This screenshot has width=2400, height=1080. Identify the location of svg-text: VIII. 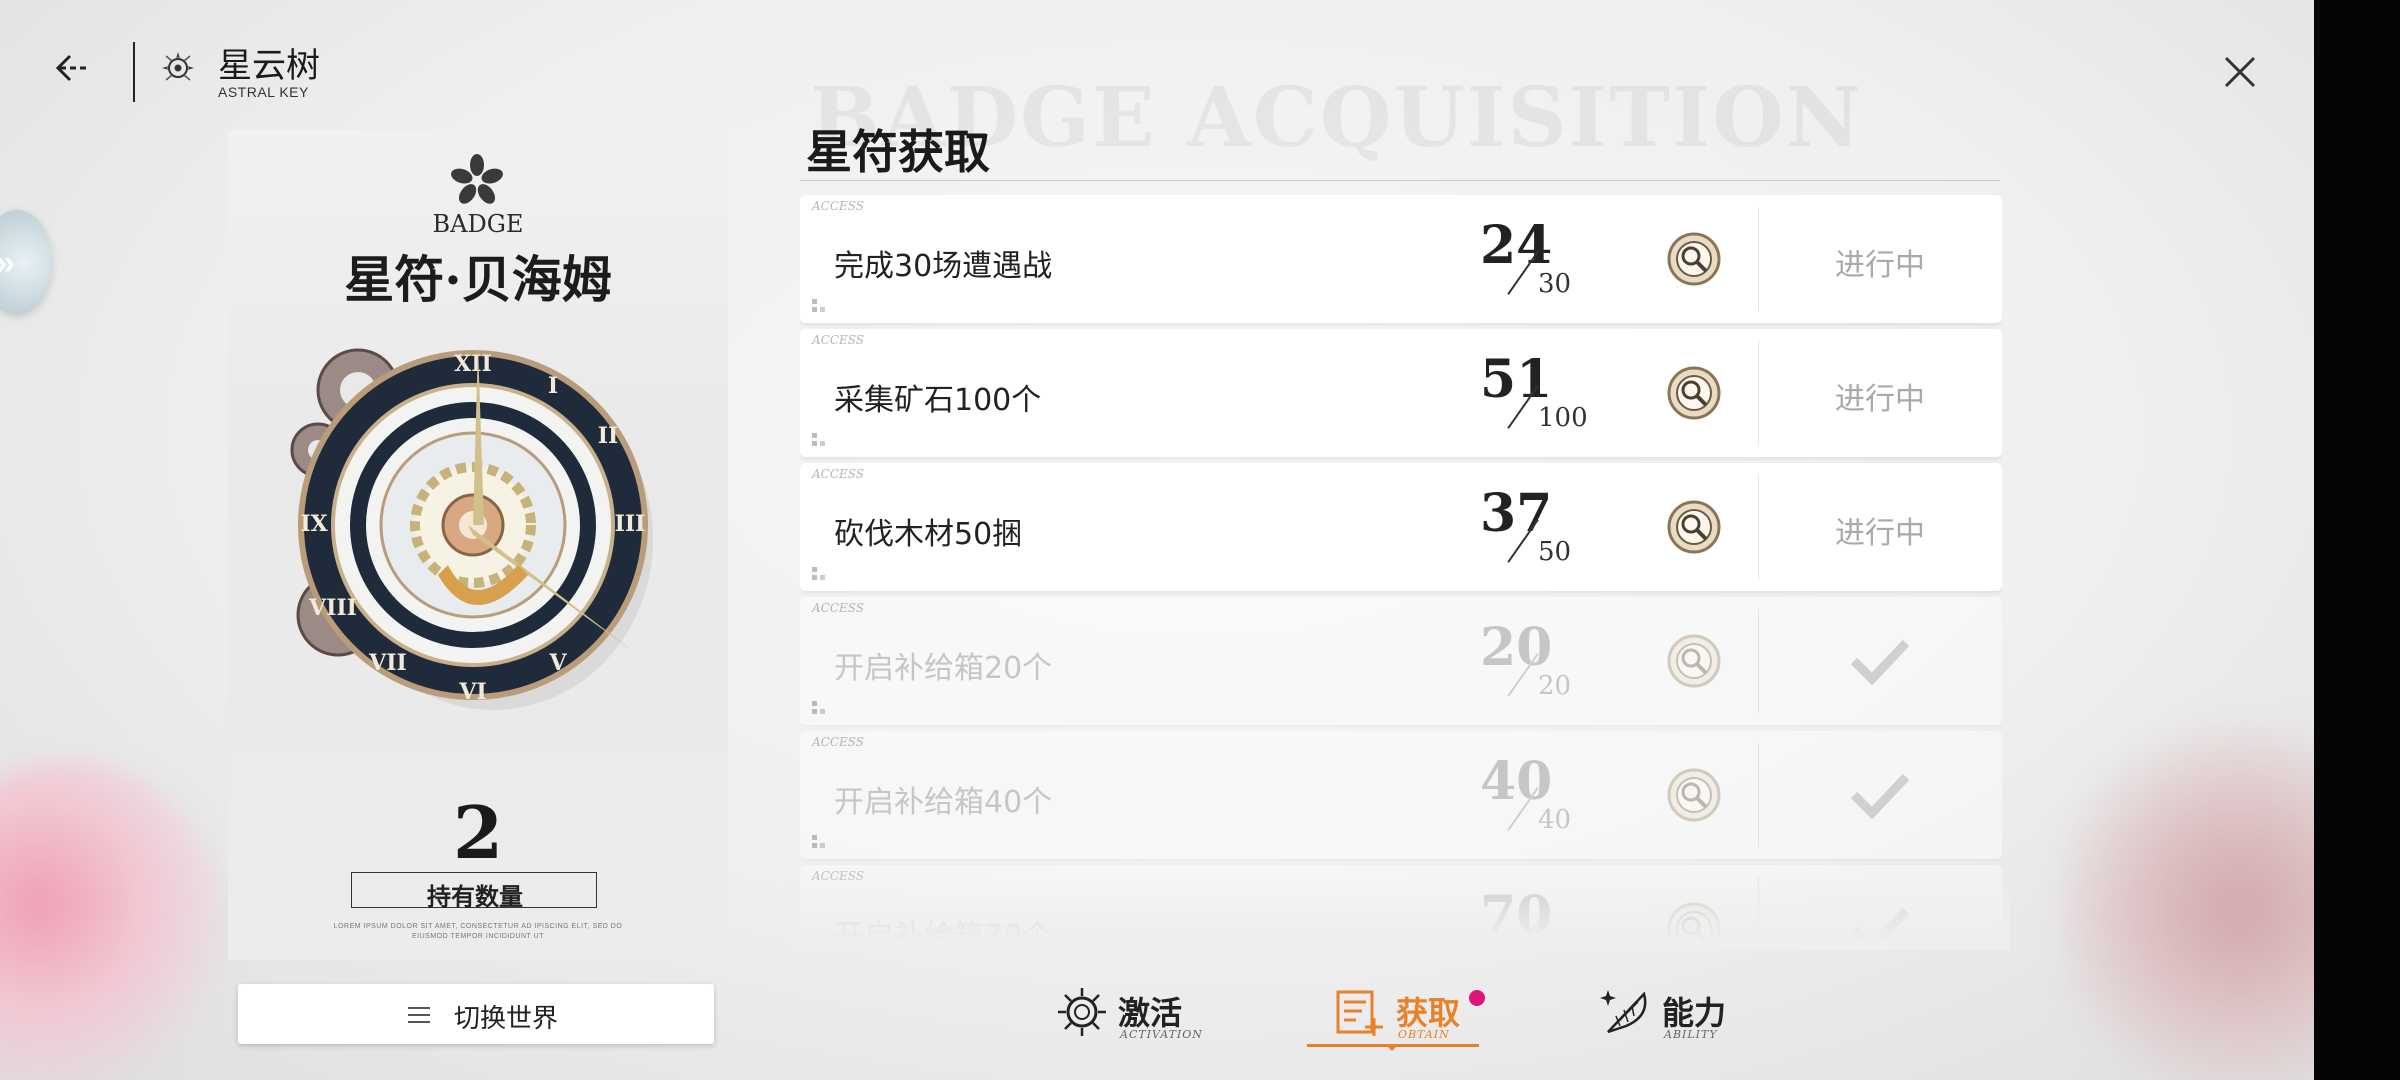
(332, 608).